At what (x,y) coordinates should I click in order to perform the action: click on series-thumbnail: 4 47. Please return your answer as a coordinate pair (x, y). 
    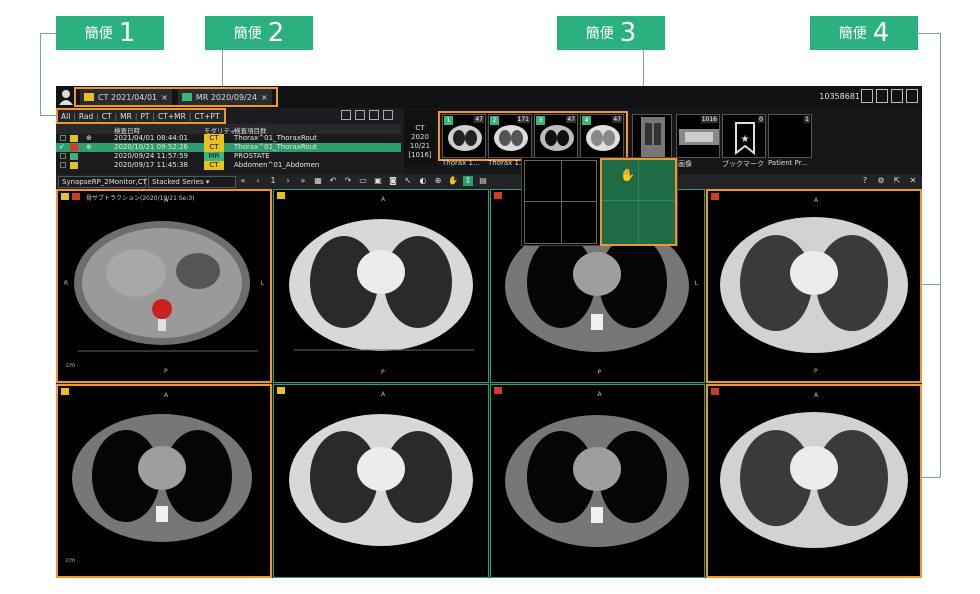
    Looking at the image, I should click on (602, 136).